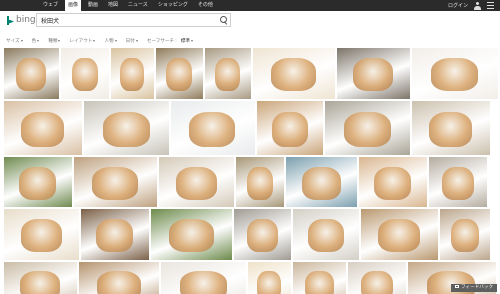 The image size is (500, 294). I want to click on top-right: ログイン, so click(471, 5).